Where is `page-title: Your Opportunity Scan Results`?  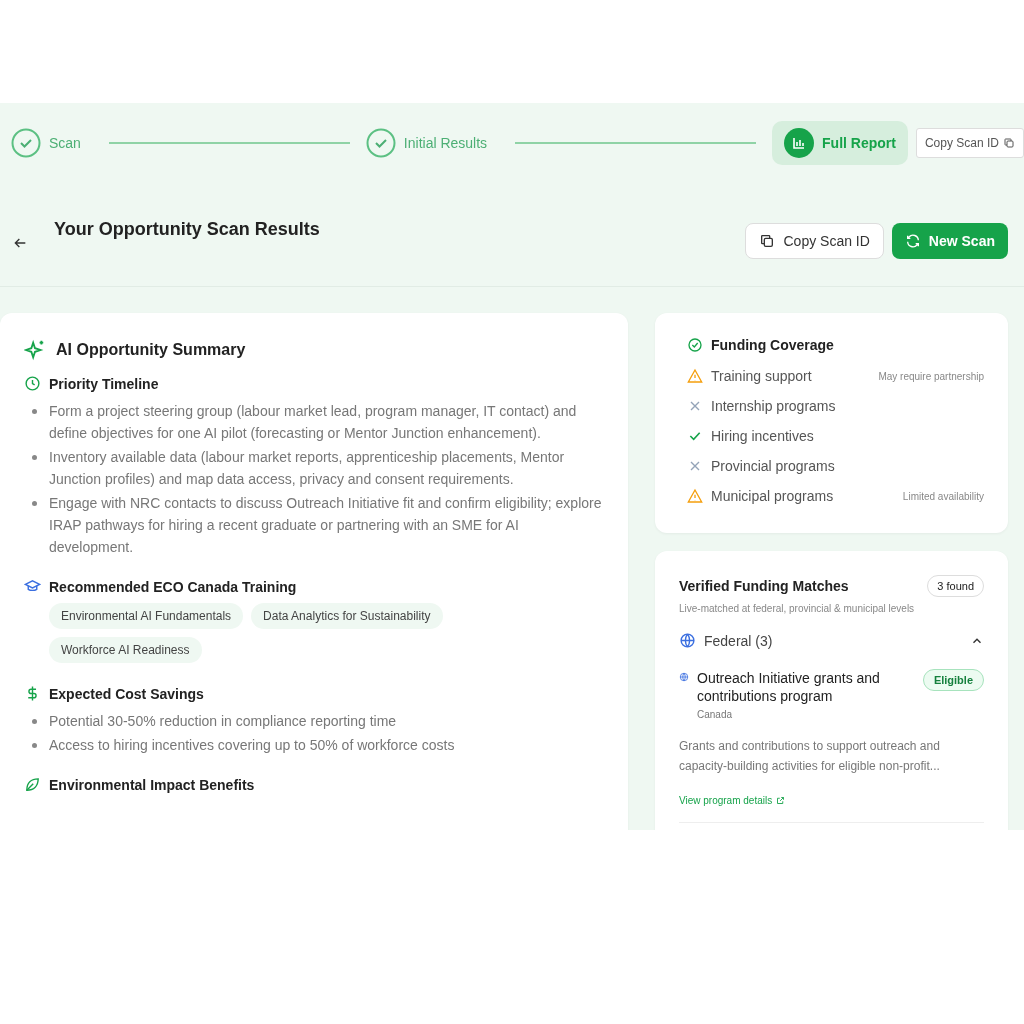
page-title: Your Opportunity Scan Results is located at coordinates (187, 229).